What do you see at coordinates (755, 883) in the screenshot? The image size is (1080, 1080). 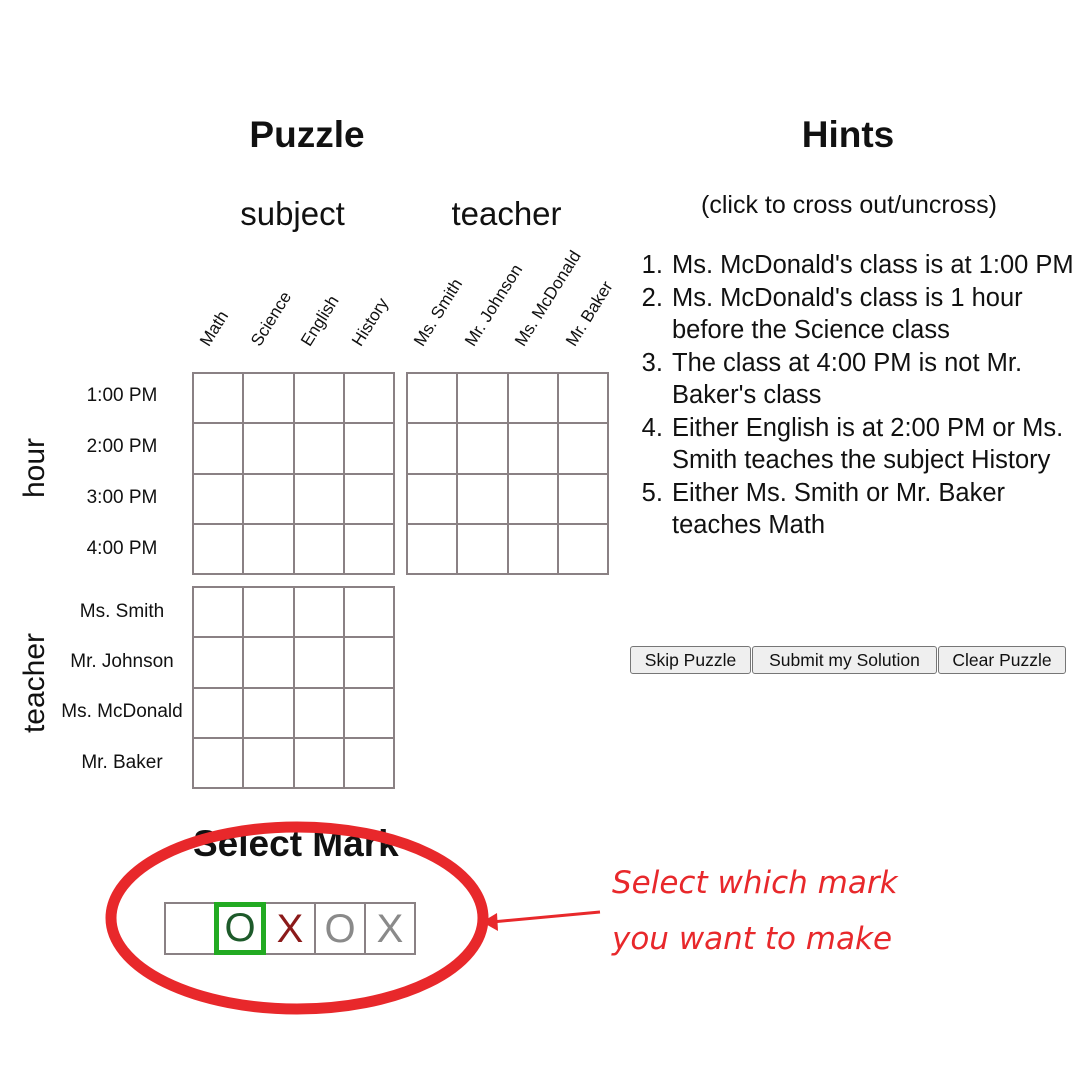 I see `annotation-line-1: Select which mark` at bounding box center [755, 883].